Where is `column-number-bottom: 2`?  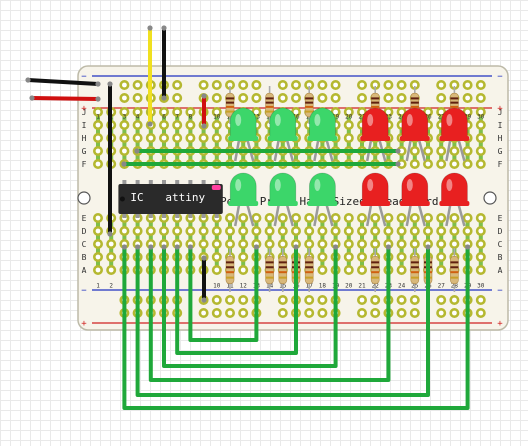
column-number-bottom: 2 is located at coordinates (111, 286).